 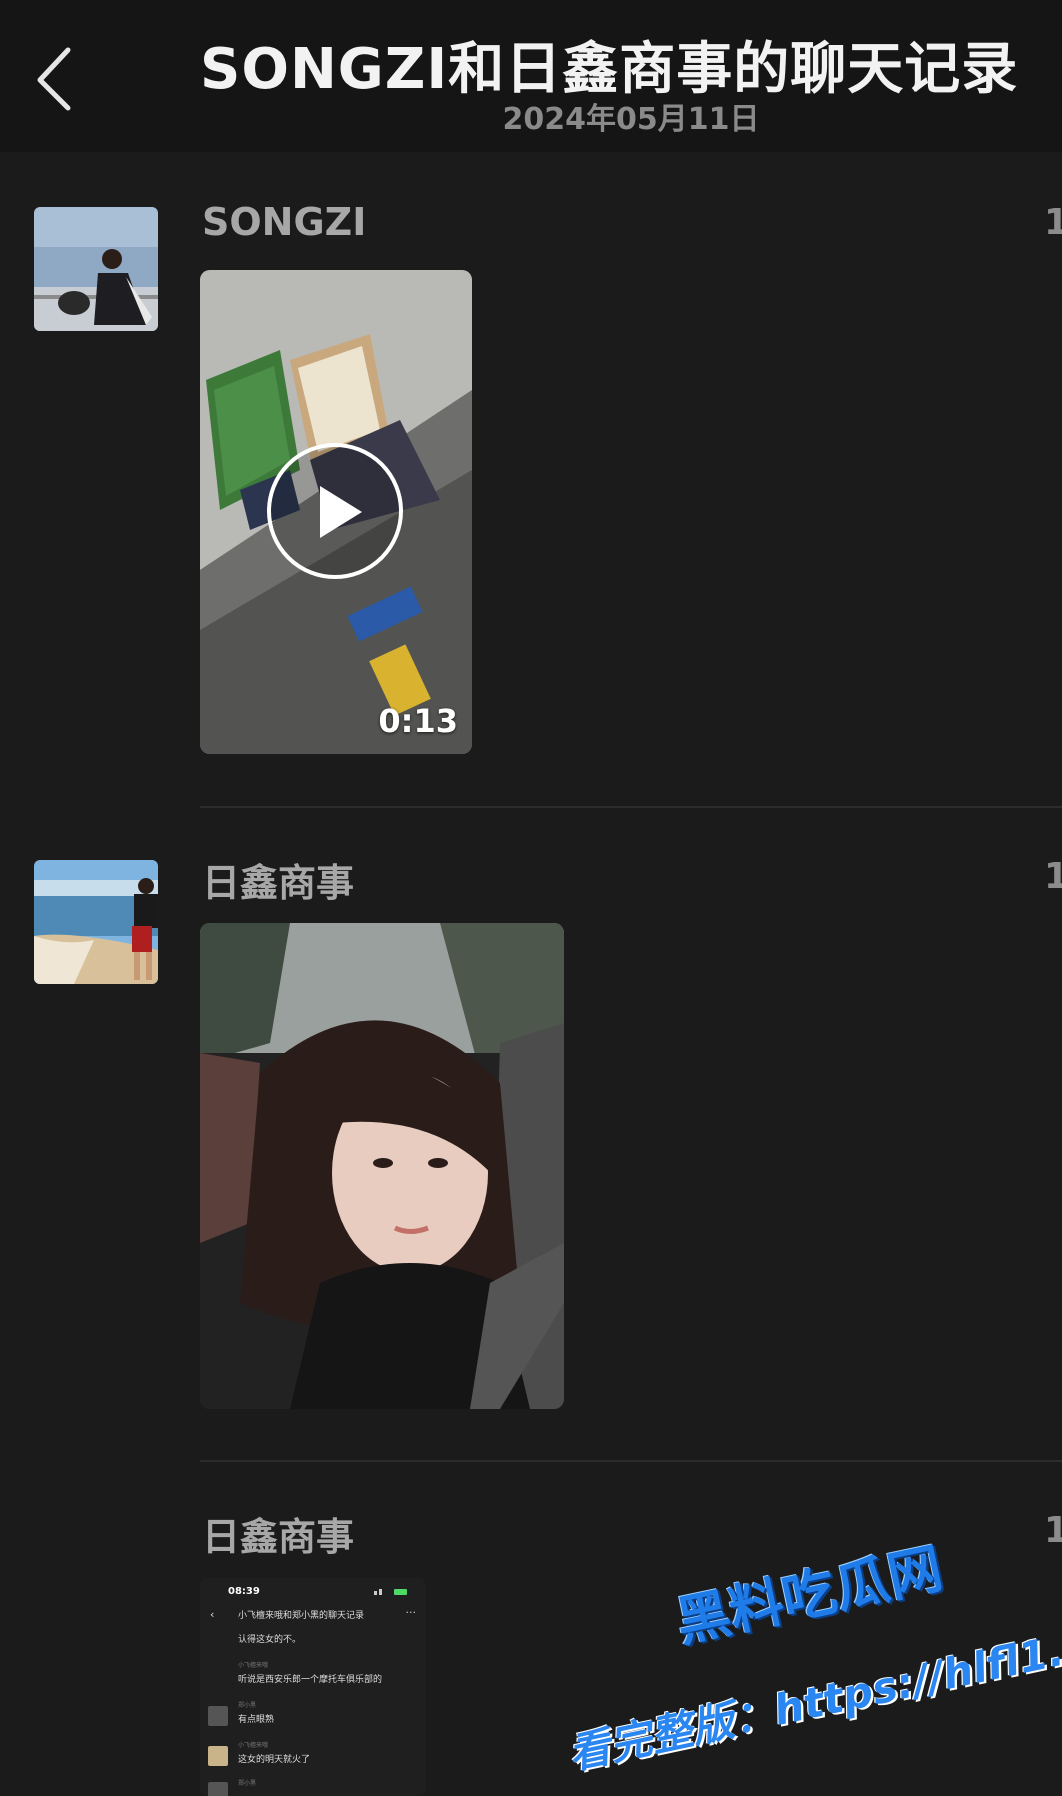 What do you see at coordinates (382, 1166) in the screenshot?
I see `image-message` at bounding box center [382, 1166].